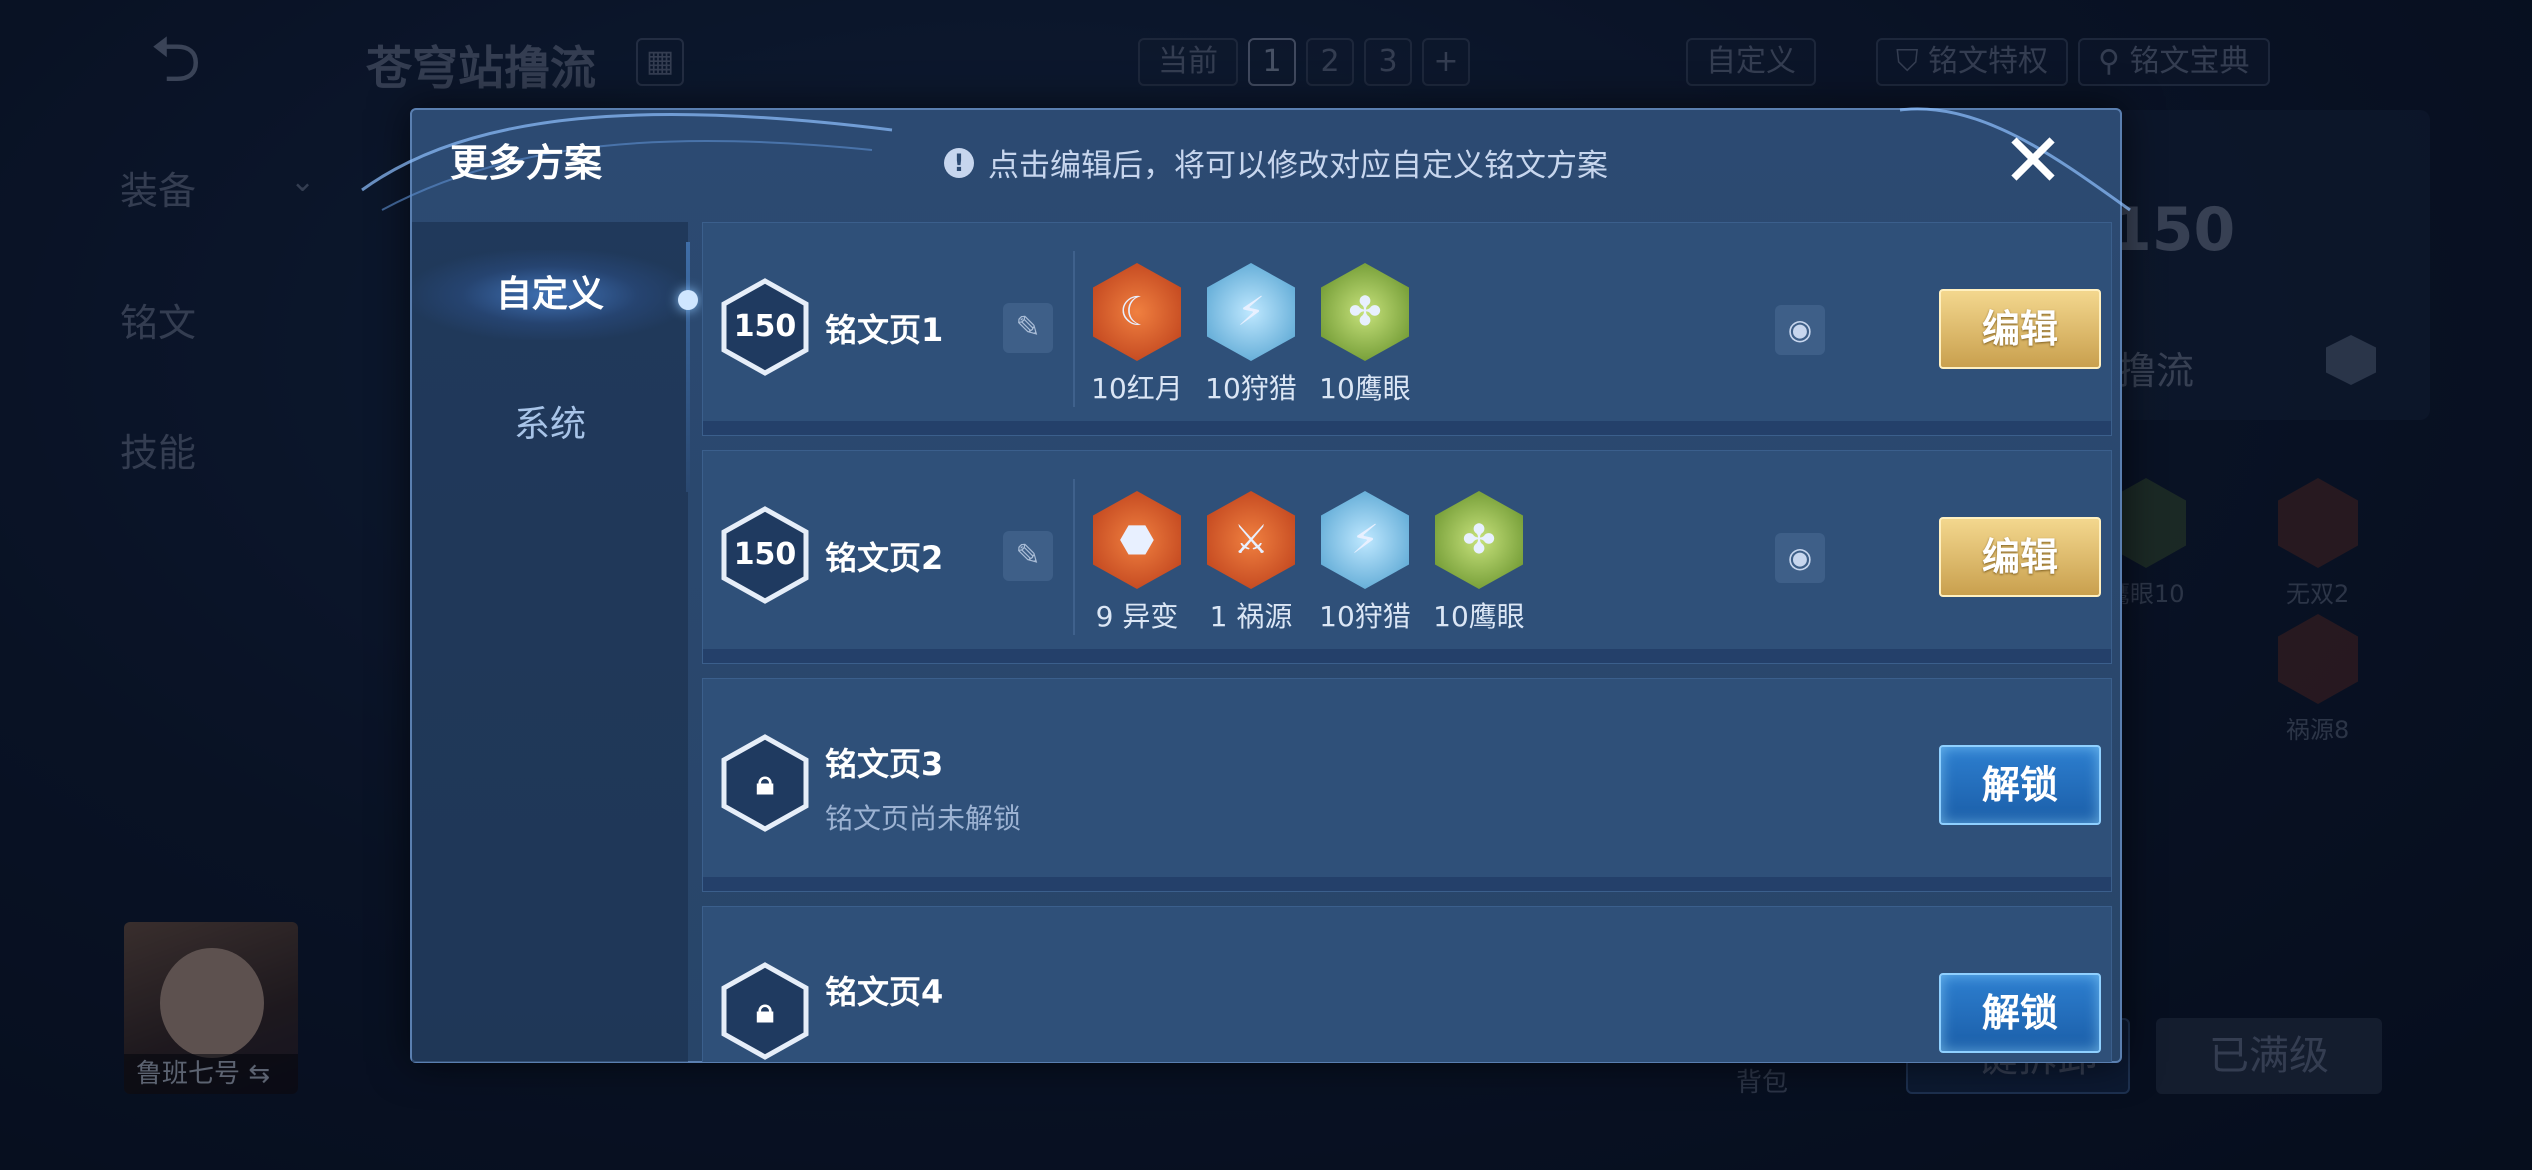  Describe the element at coordinates (884, 992) in the screenshot. I see `page-name: 铭文页4` at that location.